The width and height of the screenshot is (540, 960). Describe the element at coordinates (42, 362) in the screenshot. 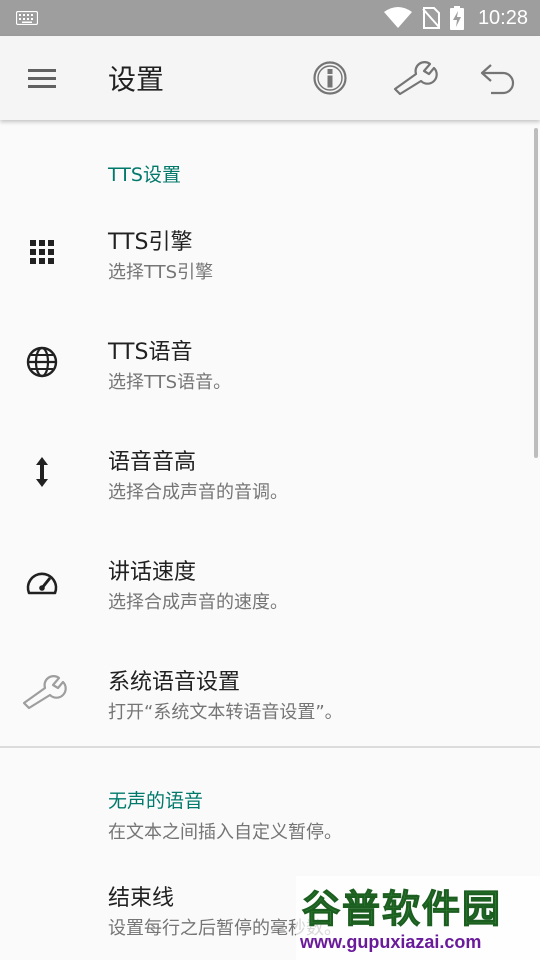

I see `globe-icon` at that location.